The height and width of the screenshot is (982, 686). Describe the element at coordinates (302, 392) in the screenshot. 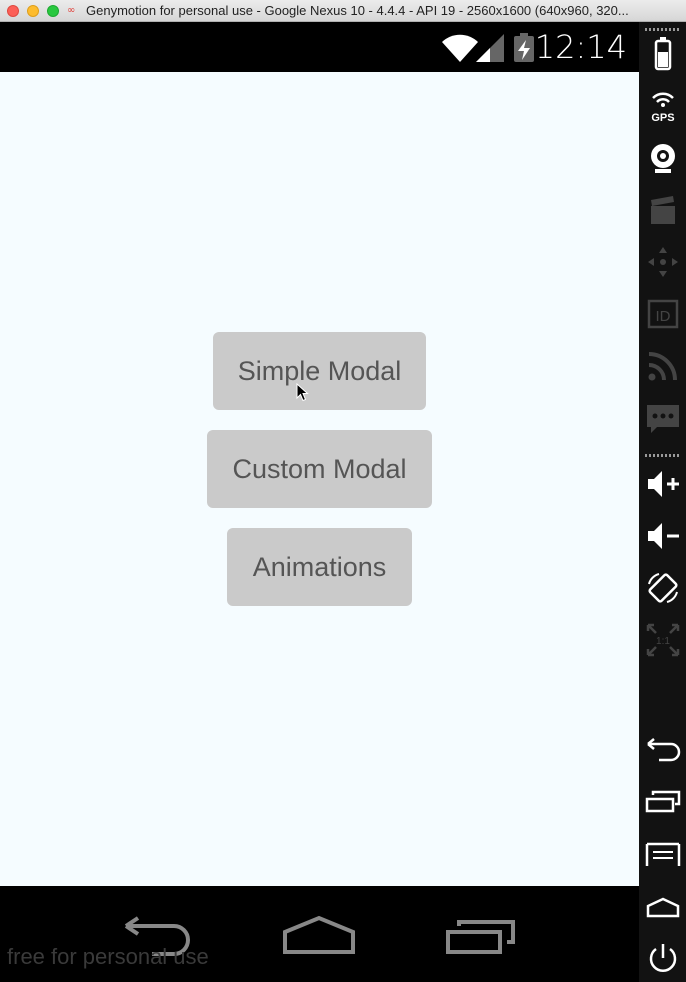

I see `mouse-cursor-icon` at that location.